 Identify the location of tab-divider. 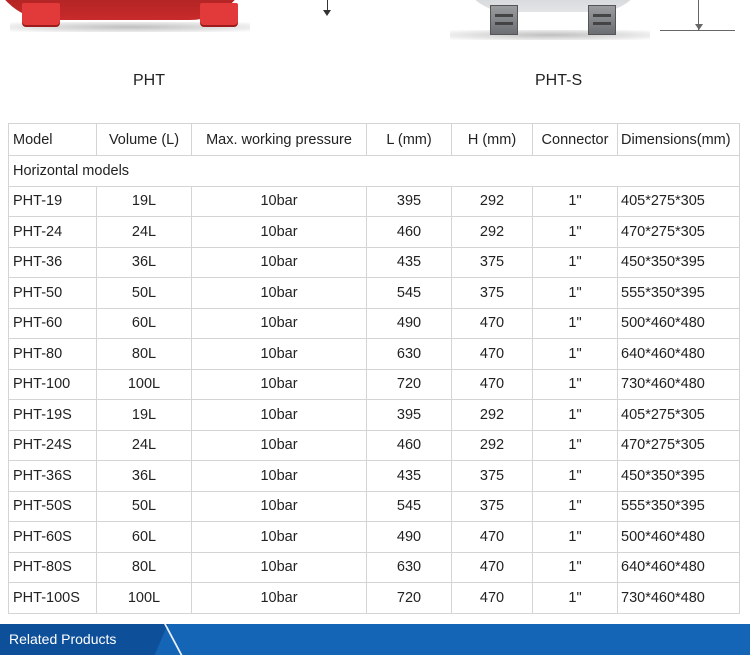
(174, 641).